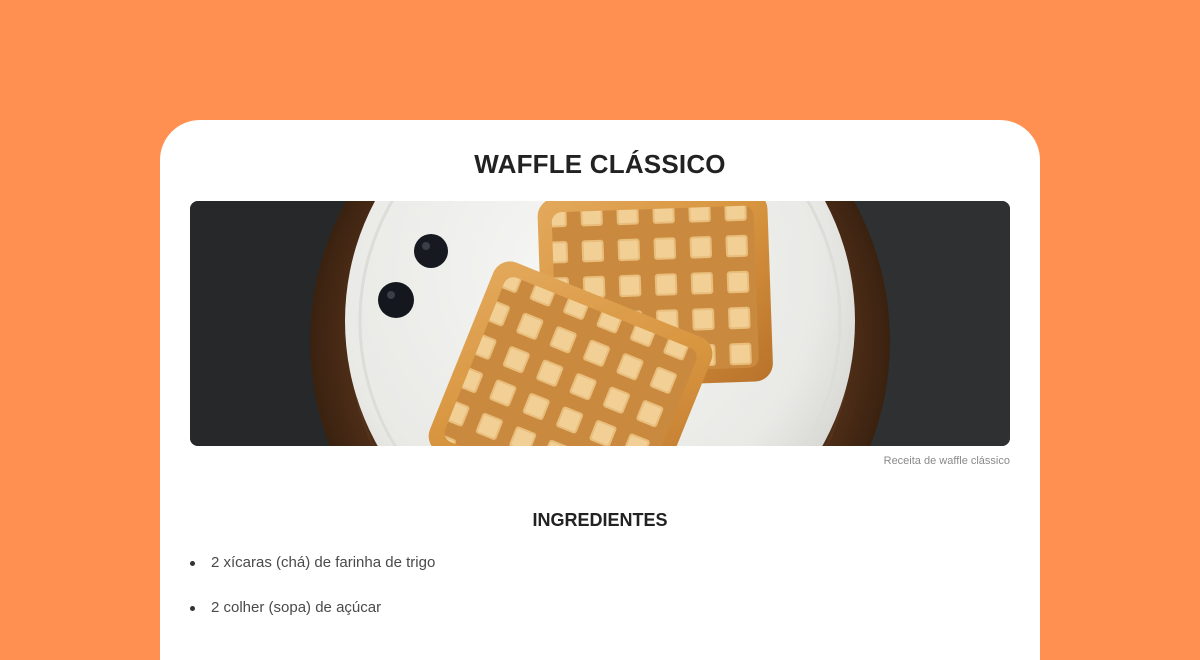  I want to click on list-item: 2 xícaras (chá) de farinha de trigo, so click(312, 563).